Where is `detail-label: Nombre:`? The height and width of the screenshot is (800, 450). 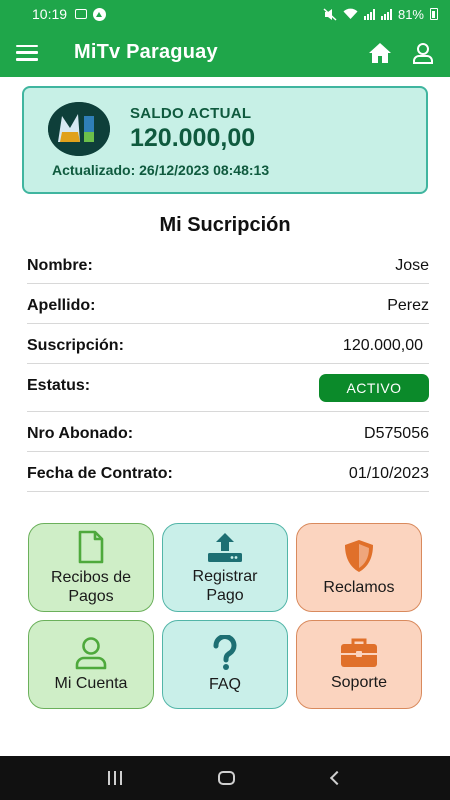 detail-label: Nombre: is located at coordinates (60, 265).